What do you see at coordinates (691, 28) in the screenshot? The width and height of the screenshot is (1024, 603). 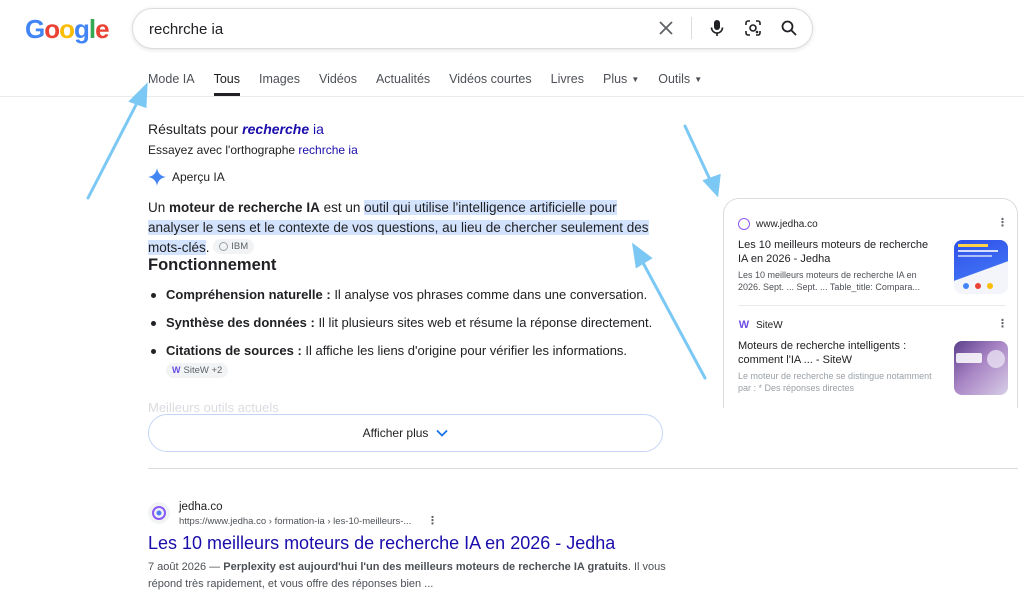 I see `search-separator` at bounding box center [691, 28].